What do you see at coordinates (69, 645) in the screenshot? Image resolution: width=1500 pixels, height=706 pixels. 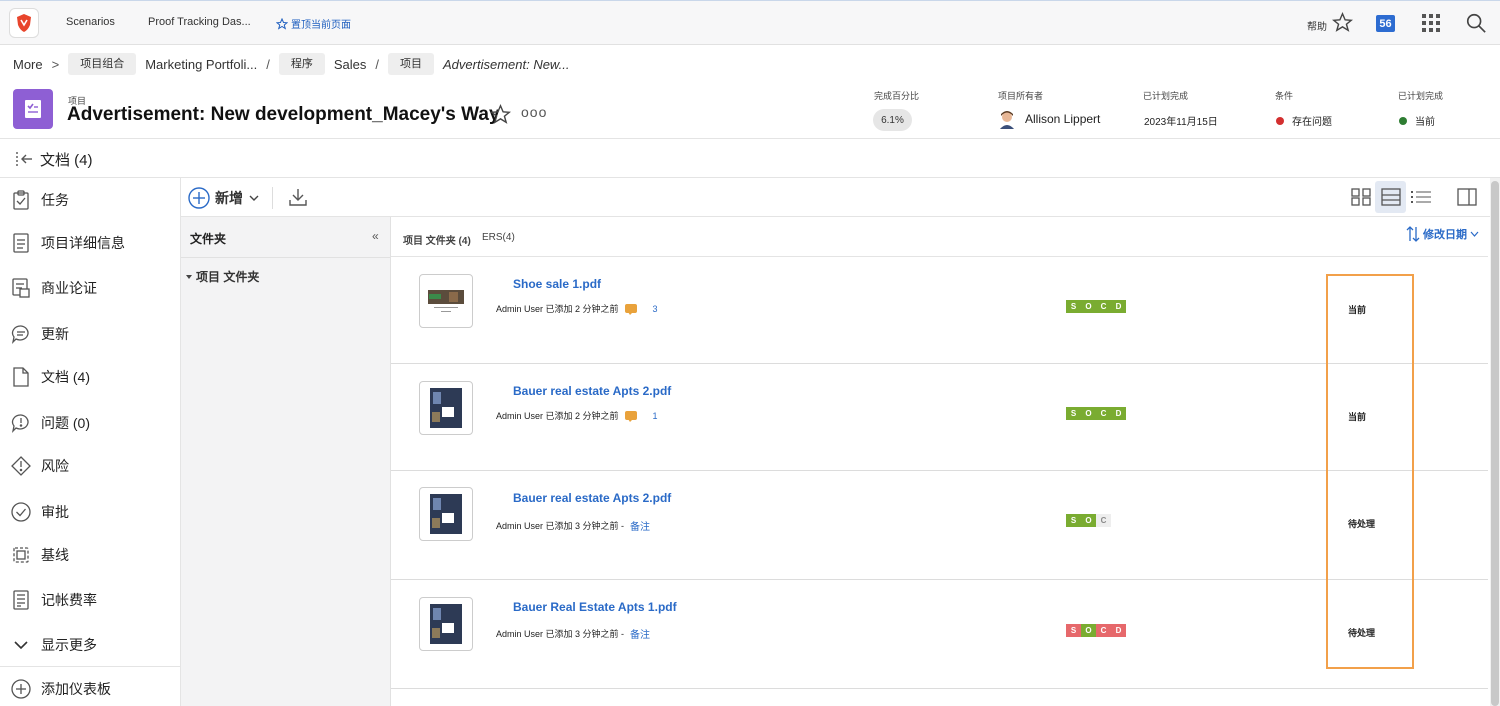 I see `sidebar-item-label: 显示更多` at bounding box center [69, 645].